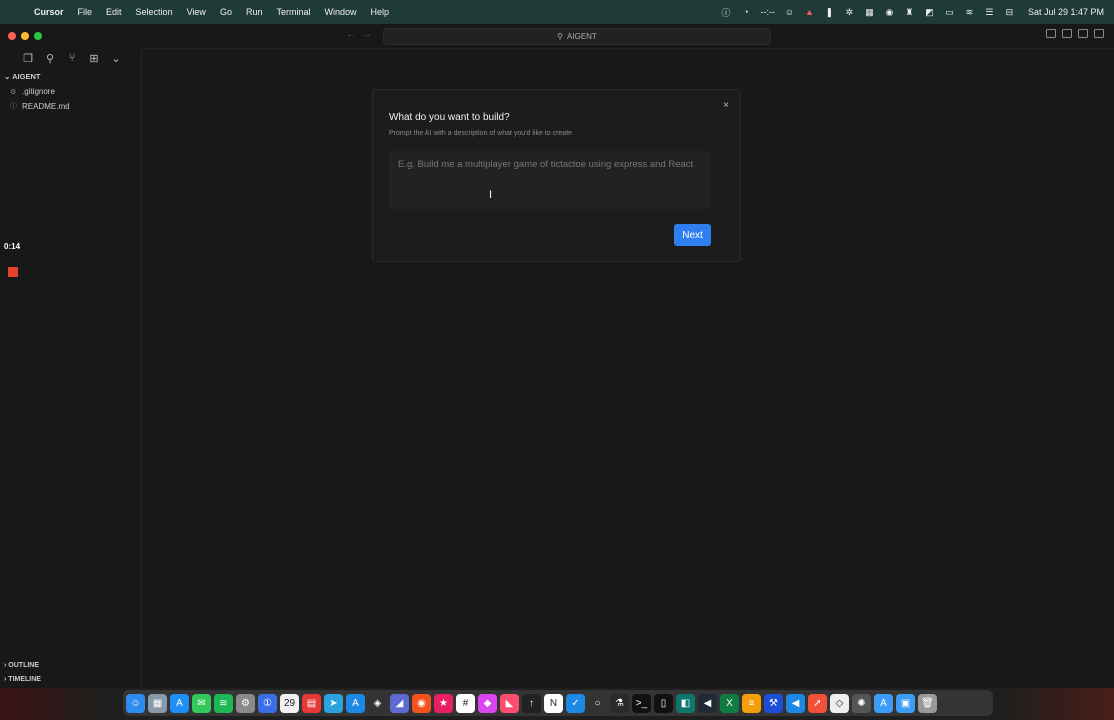 This screenshot has height=720, width=1114. Describe the element at coordinates (869, 12) in the screenshot. I see `grid-icon: ▦` at that location.